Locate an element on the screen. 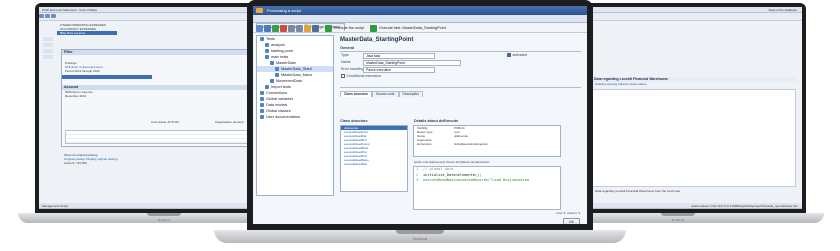  tree-node-label: User documentation is located at coordinates (283, 117).